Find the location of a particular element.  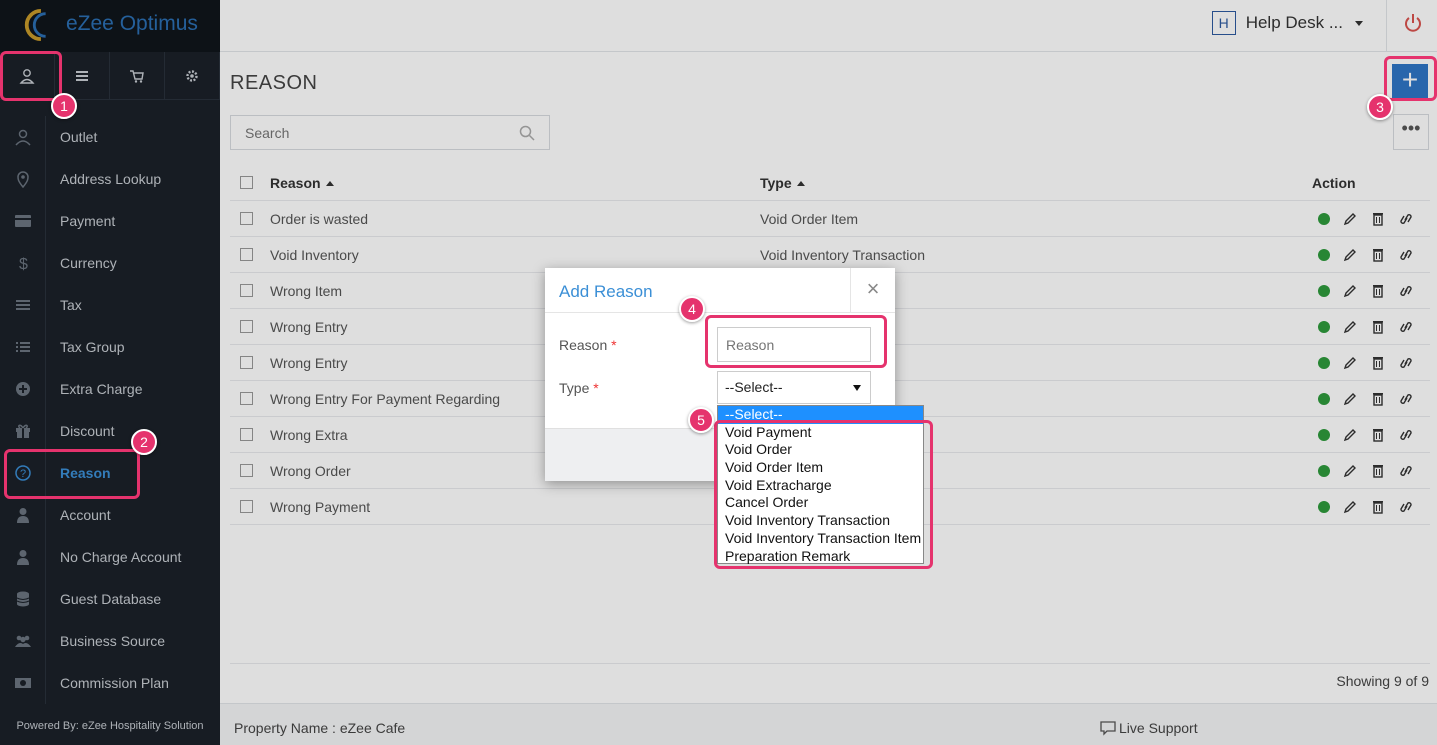

dialog-header: Add Reason × is located at coordinates (720, 290).